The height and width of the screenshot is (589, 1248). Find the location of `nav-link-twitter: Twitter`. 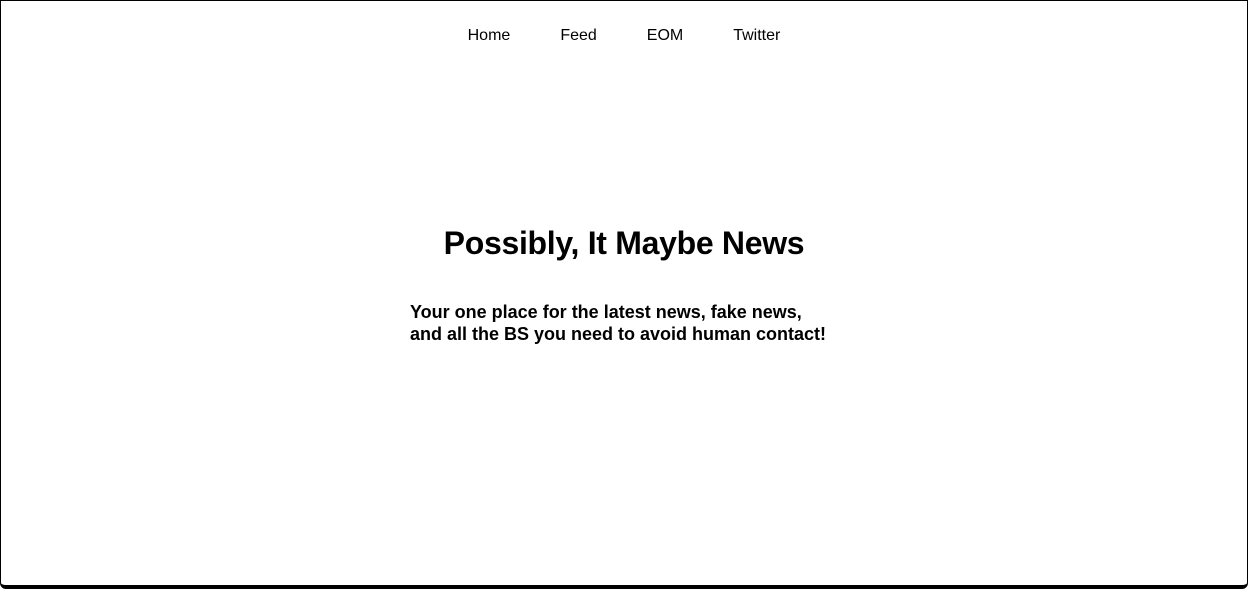

nav-link-twitter: Twitter is located at coordinates (756, 36).